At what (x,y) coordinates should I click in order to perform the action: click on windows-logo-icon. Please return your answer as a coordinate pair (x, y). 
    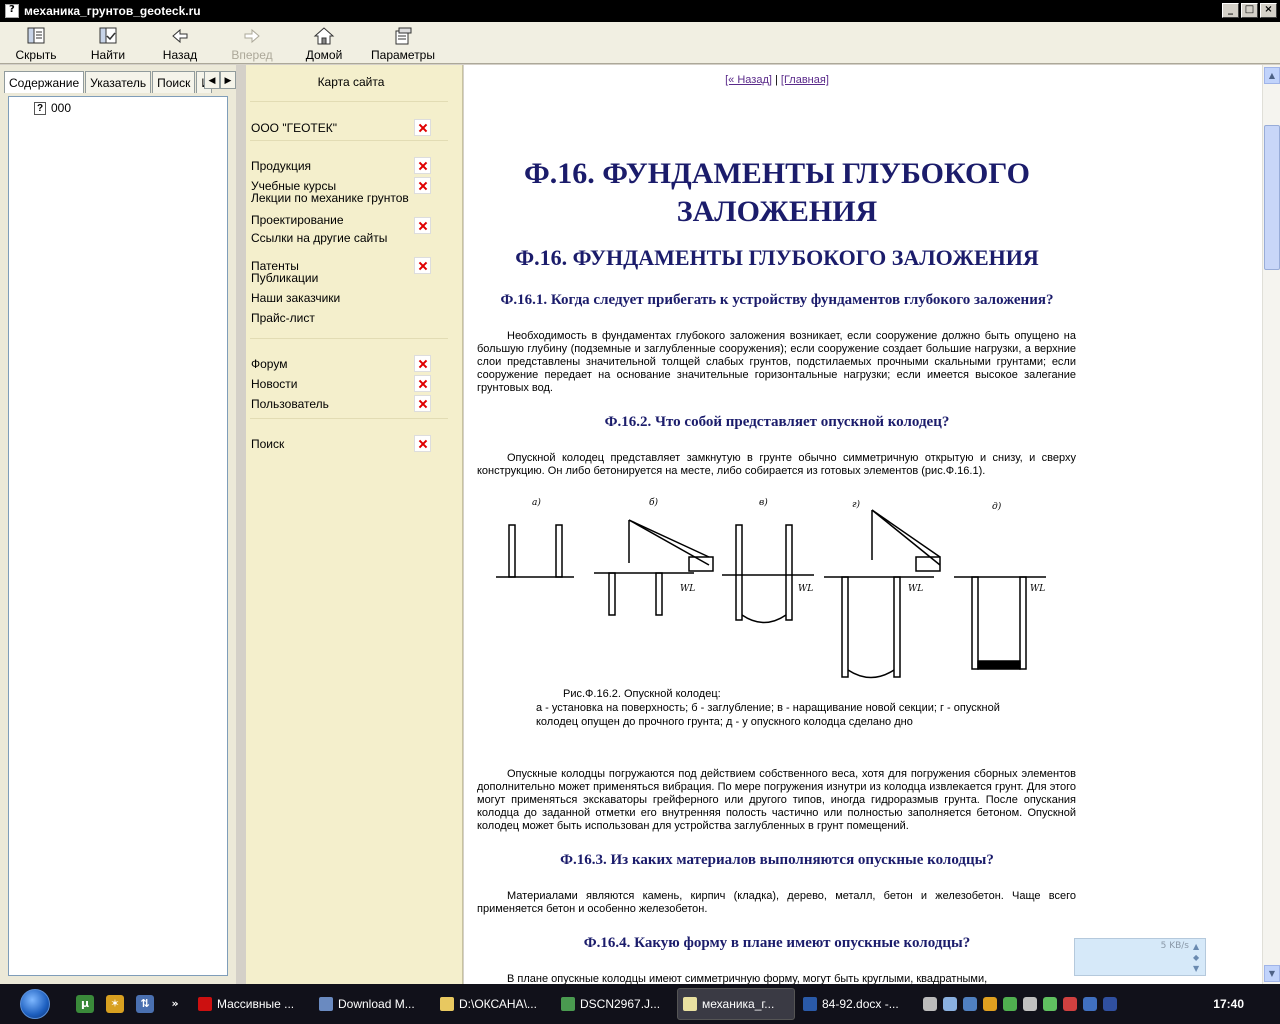
    Looking at the image, I should click on (35, 1004).